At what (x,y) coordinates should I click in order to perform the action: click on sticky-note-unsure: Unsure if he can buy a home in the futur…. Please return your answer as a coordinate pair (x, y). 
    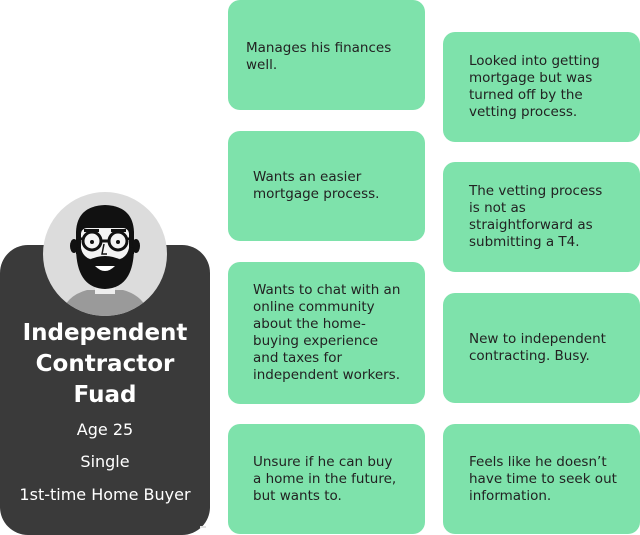
    Looking at the image, I should click on (326, 479).